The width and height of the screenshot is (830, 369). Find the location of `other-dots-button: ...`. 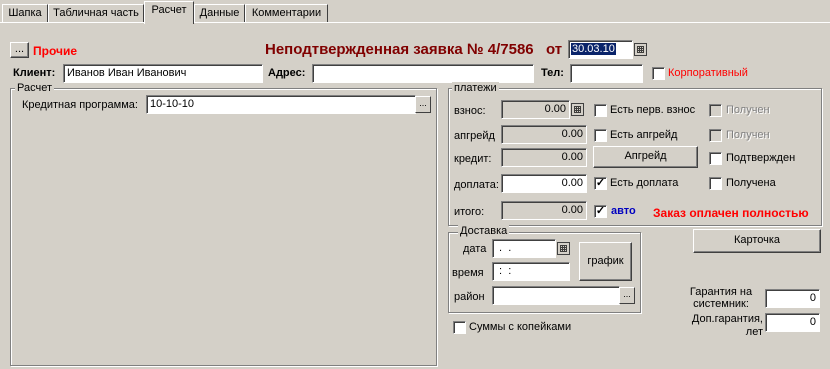

other-dots-button: ... is located at coordinates (19, 50).